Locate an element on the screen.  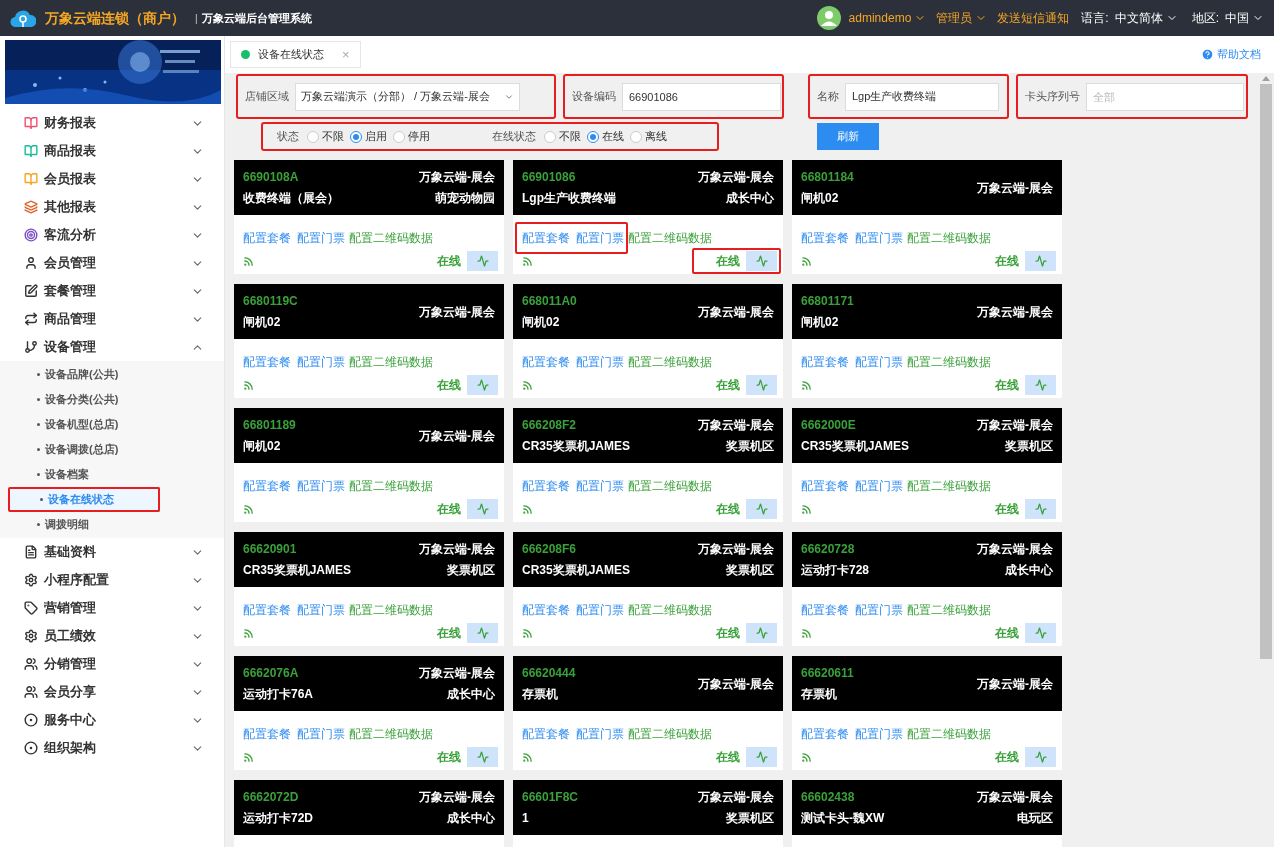
help-link: 帮助文档 is located at coordinates (1231, 54).